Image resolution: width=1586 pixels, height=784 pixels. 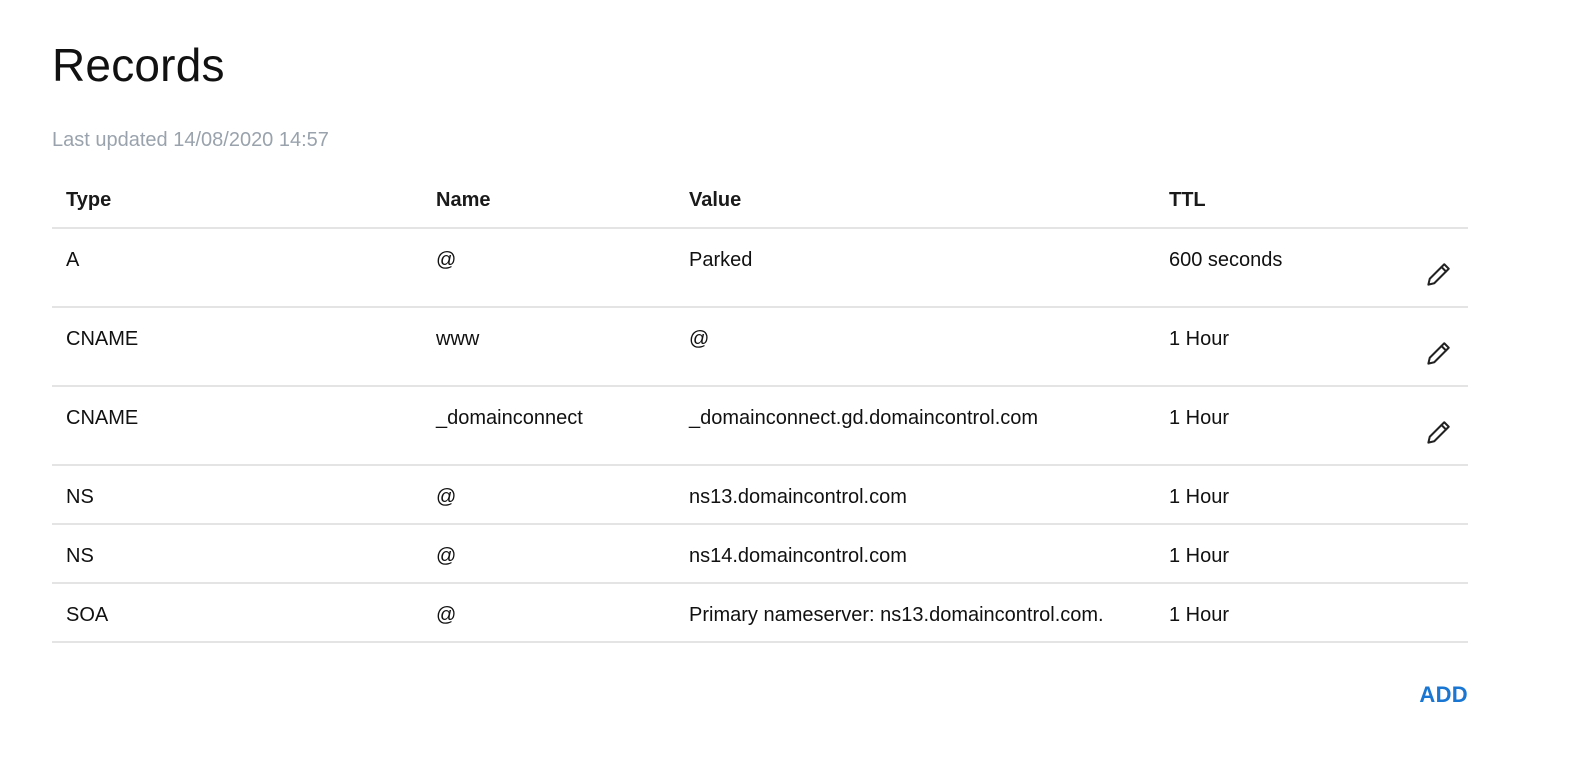 What do you see at coordinates (190, 140) in the screenshot?
I see `last-updated-text: Last updated 14/08/2020 14:57` at bounding box center [190, 140].